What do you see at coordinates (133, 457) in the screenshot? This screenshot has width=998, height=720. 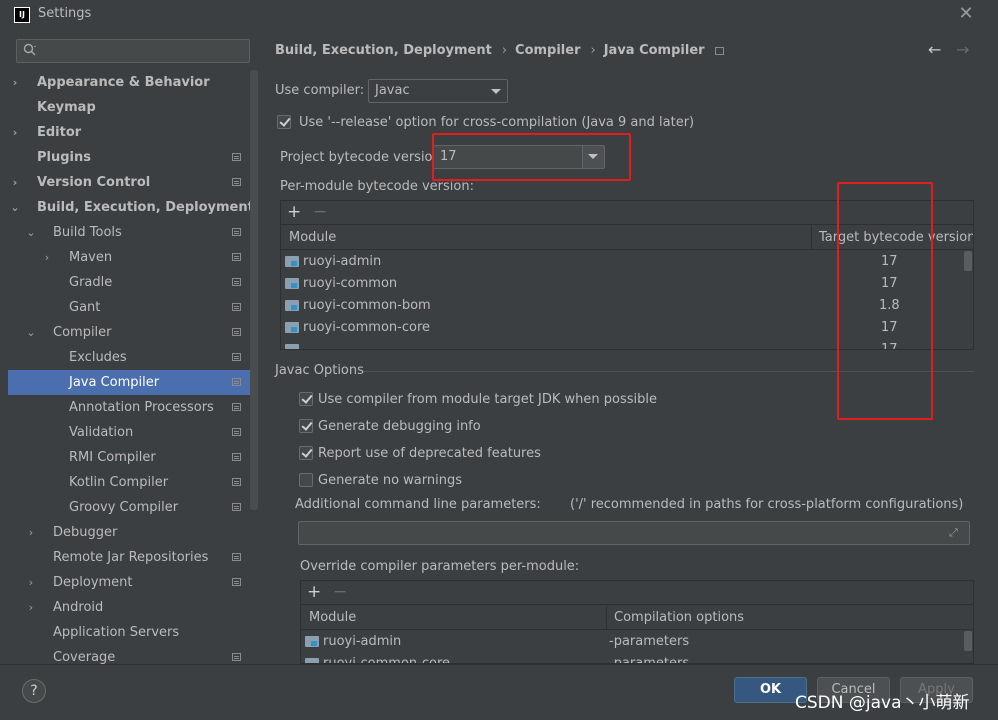 I see `sidebar-item: RMI Compiler` at bounding box center [133, 457].